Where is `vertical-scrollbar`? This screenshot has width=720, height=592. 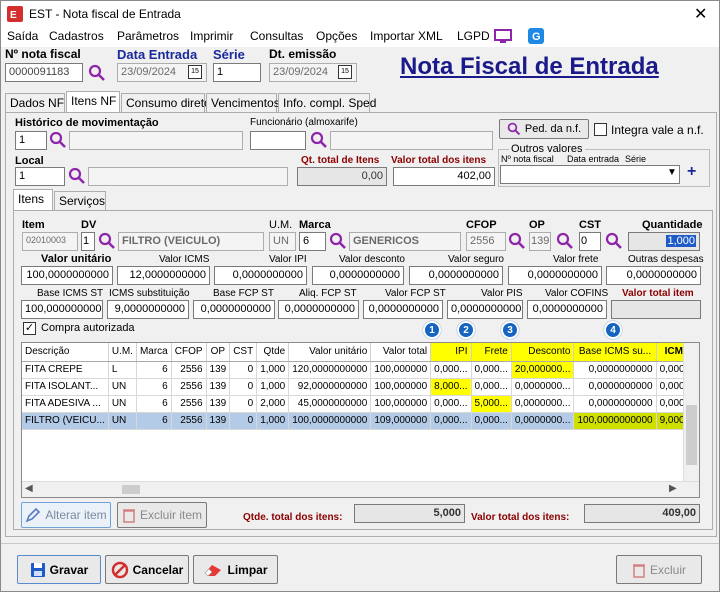 vertical-scrollbar is located at coordinates (691, 412).